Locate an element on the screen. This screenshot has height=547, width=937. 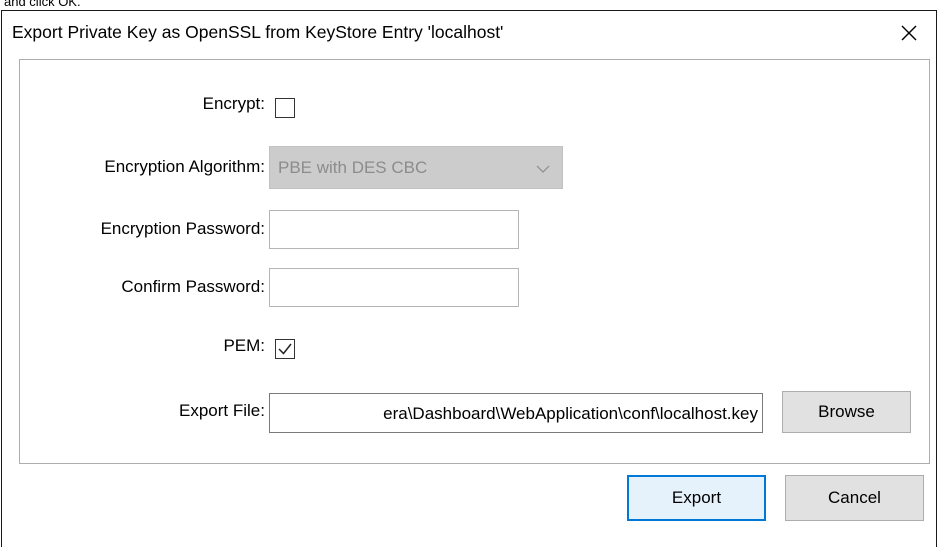
pem-label: PEM: is located at coordinates (244, 345).